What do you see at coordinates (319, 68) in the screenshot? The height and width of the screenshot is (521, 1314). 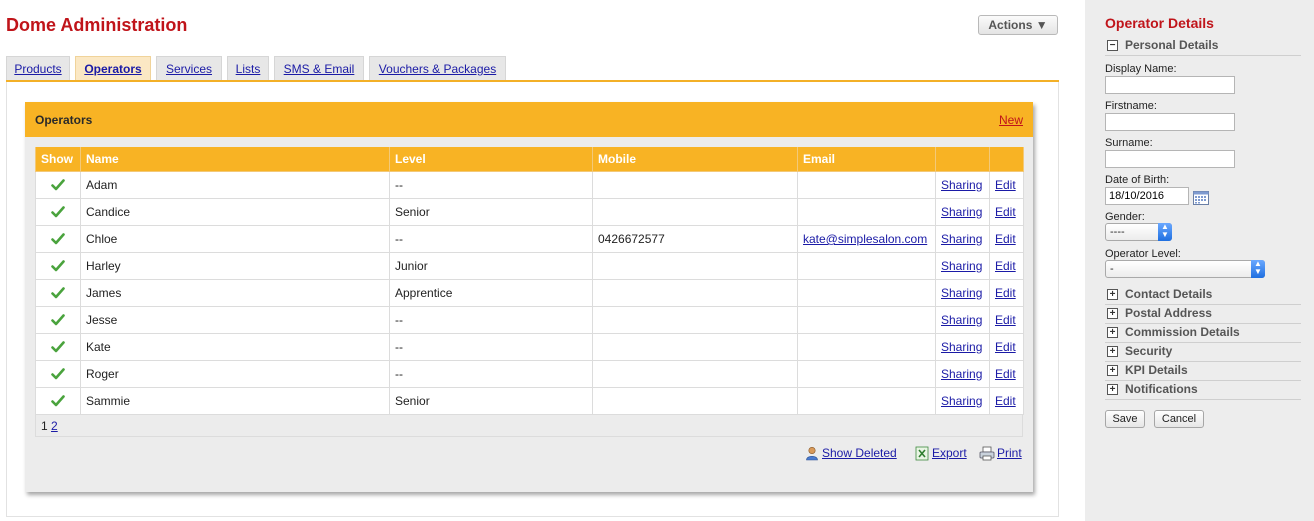 I see `tab-sms-email: SMS & Email` at bounding box center [319, 68].